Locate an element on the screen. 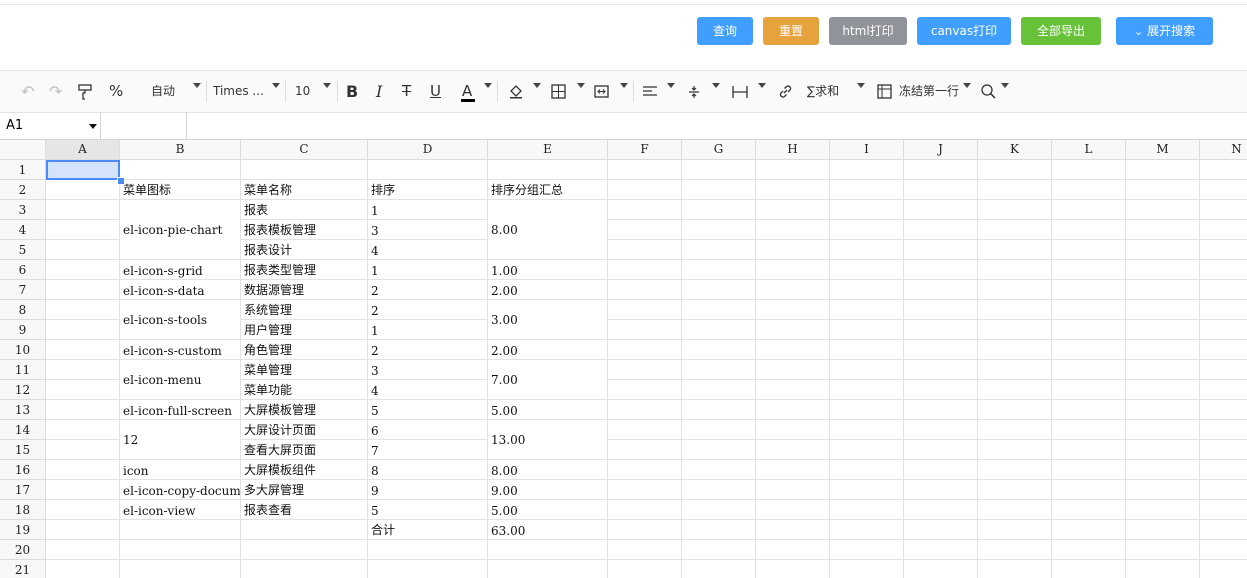 The height and width of the screenshot is (578, 1247). sheet-cell: 9.00 is located at coordinates (548, 490).